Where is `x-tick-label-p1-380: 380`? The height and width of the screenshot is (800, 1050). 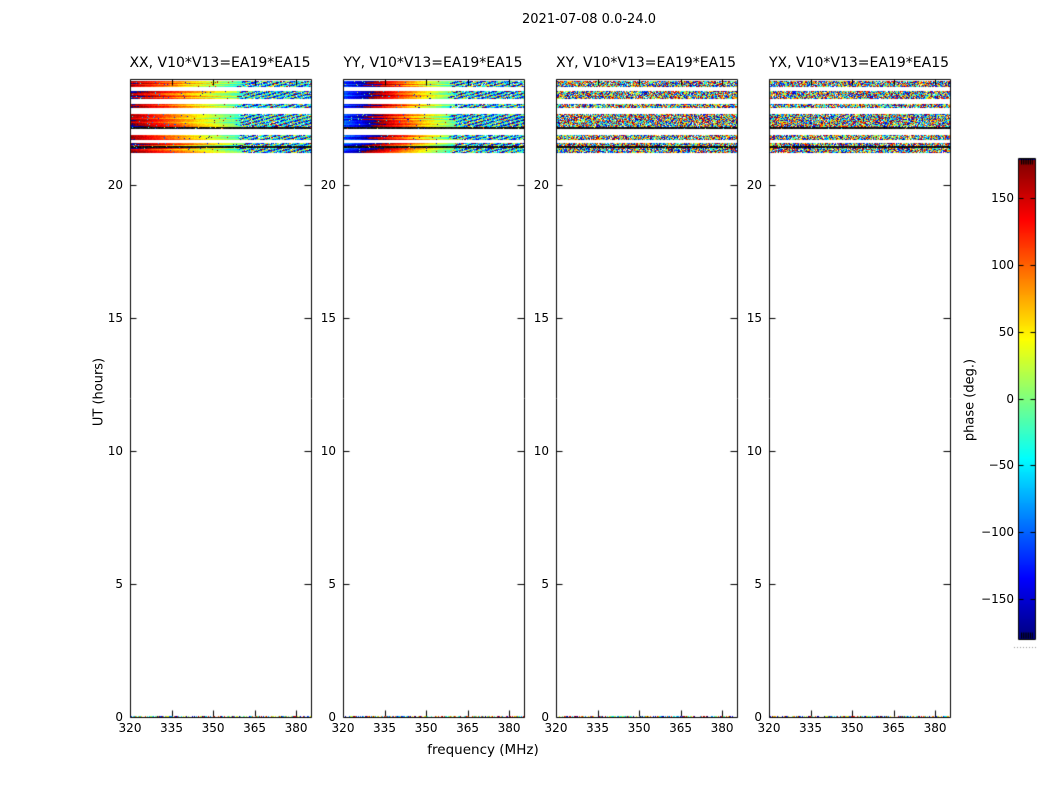 x-tick-label-p1-380: 380 is located at coordinates (296, 728).